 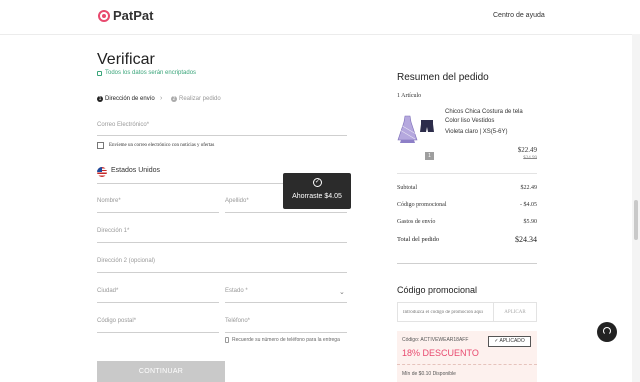 What do you see at coordinates (416, 222) in the screenshot?
I see `shipping-label: Gastos de envío` at bounding box center [416, 222].